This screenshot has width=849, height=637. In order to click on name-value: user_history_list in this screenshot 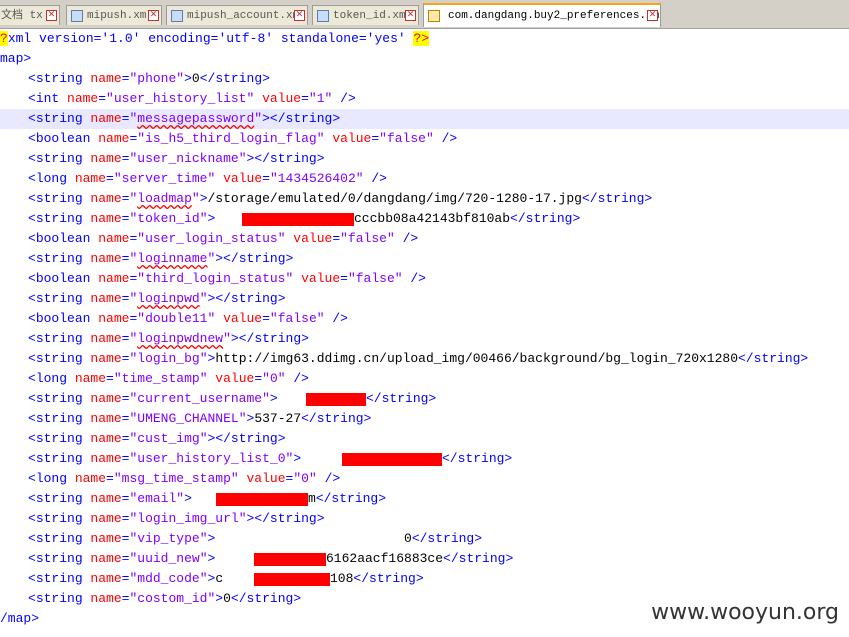, I will do `click(180, 98)`.